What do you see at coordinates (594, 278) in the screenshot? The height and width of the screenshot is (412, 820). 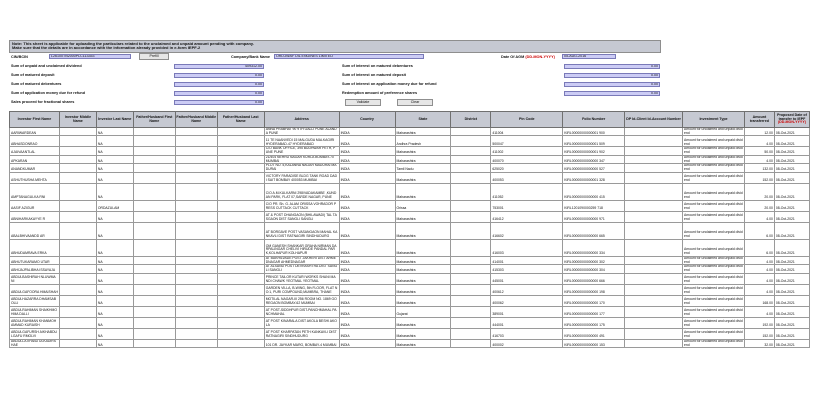 I see `table-cell: KIRL00000000000000 666` at bounding box center [594, 278].